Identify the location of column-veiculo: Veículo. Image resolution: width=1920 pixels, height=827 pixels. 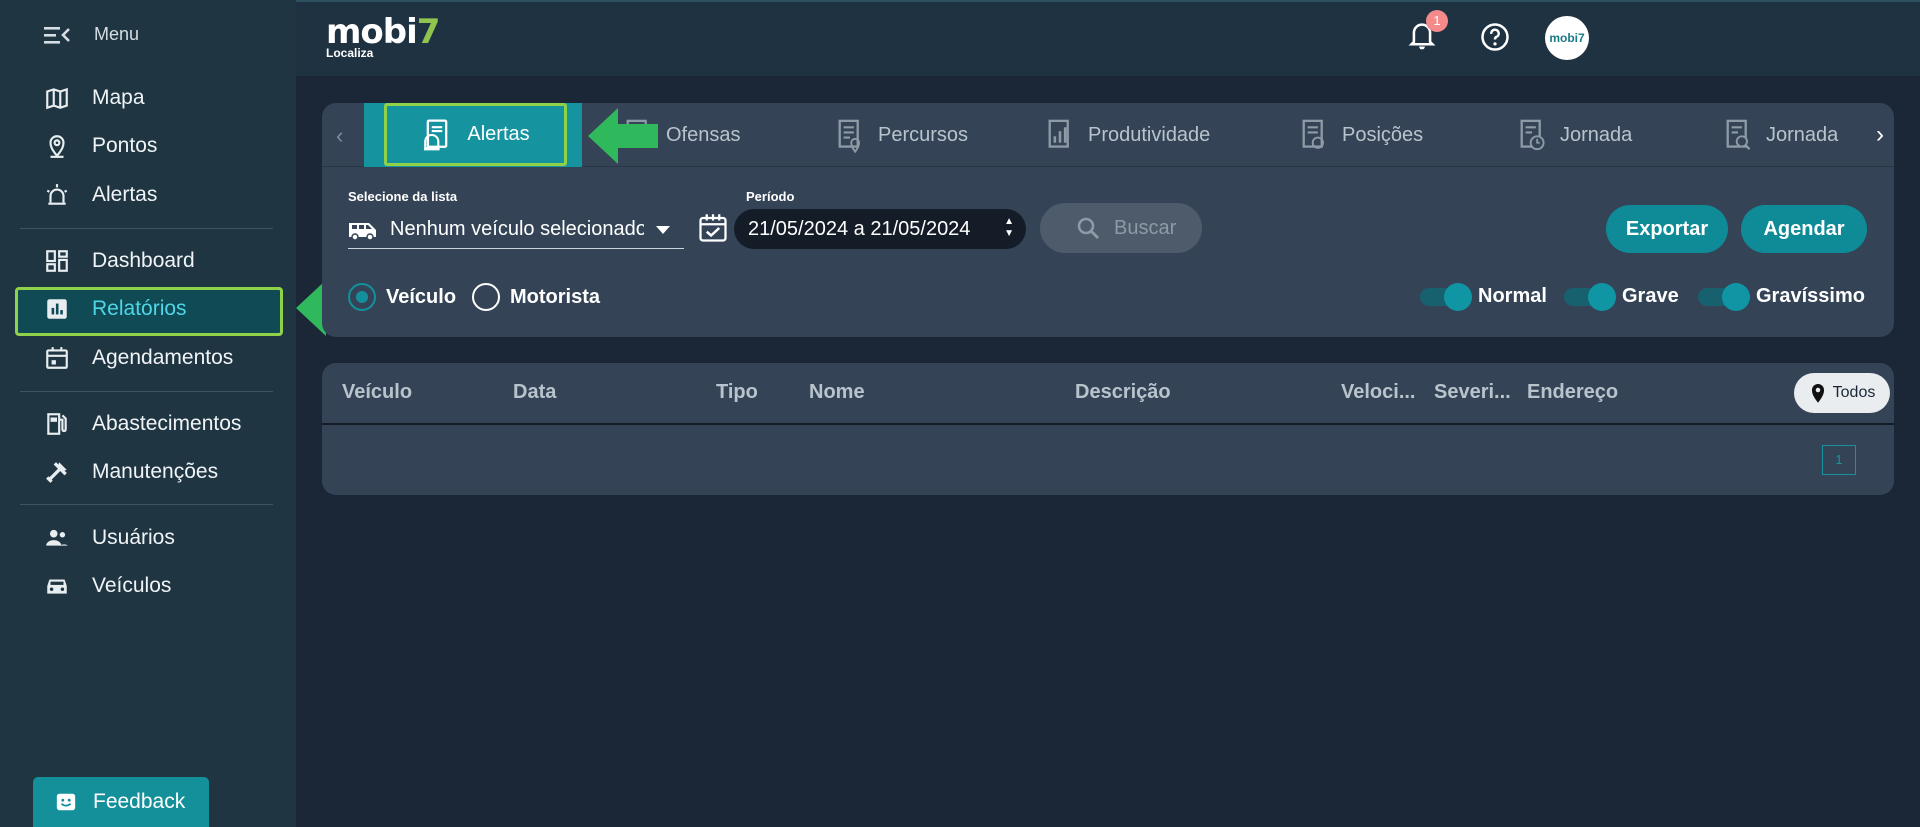
(377, 392).